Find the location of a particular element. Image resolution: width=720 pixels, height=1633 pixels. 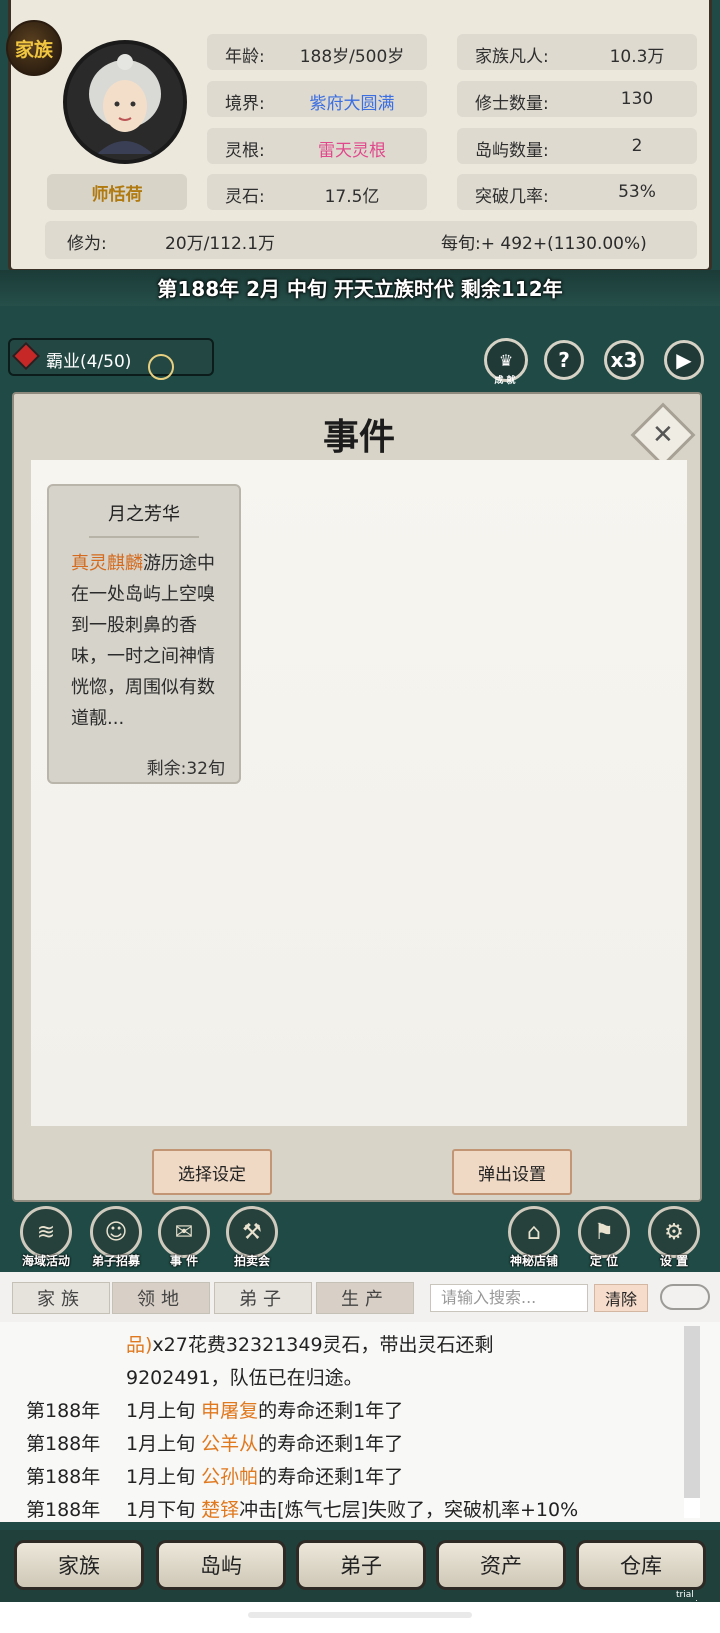

home-indicator is located at coordinates (360, 1615).